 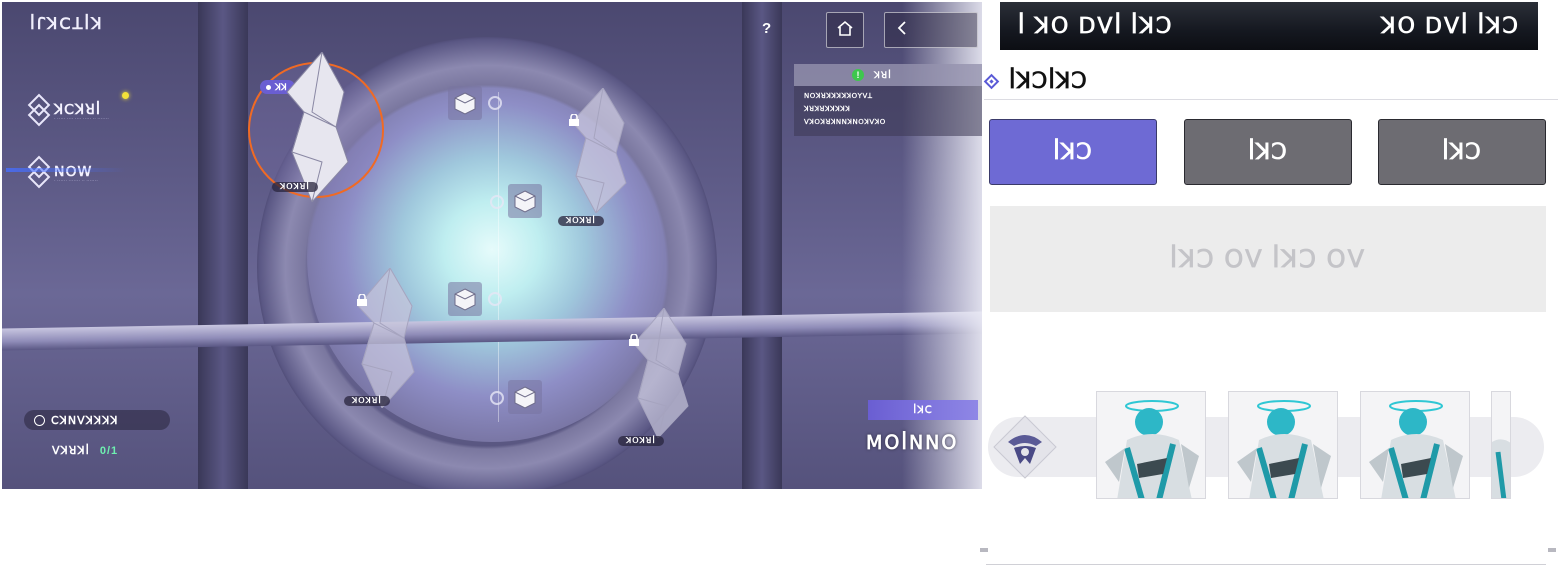 I want to click on bottom-divider, so click(x=1266, y=564).